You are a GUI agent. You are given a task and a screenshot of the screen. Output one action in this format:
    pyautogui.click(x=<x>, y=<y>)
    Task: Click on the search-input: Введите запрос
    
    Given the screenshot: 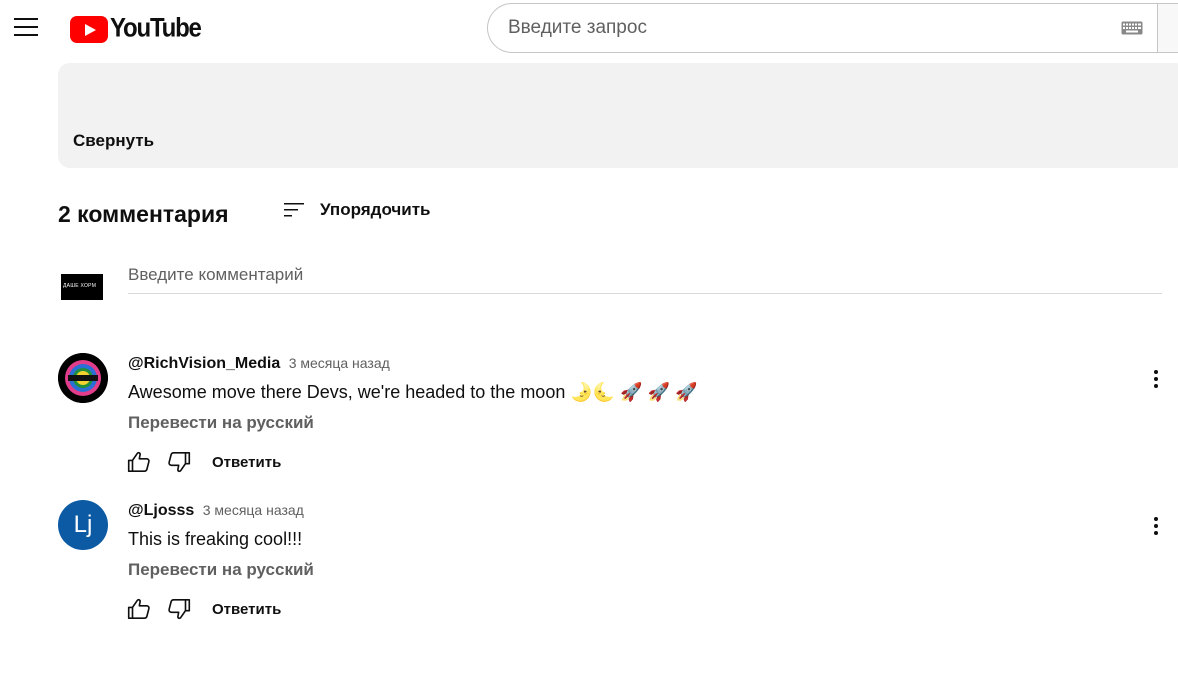 What is the action you would take?
    pyautogui.click(x=577, y=28)
    